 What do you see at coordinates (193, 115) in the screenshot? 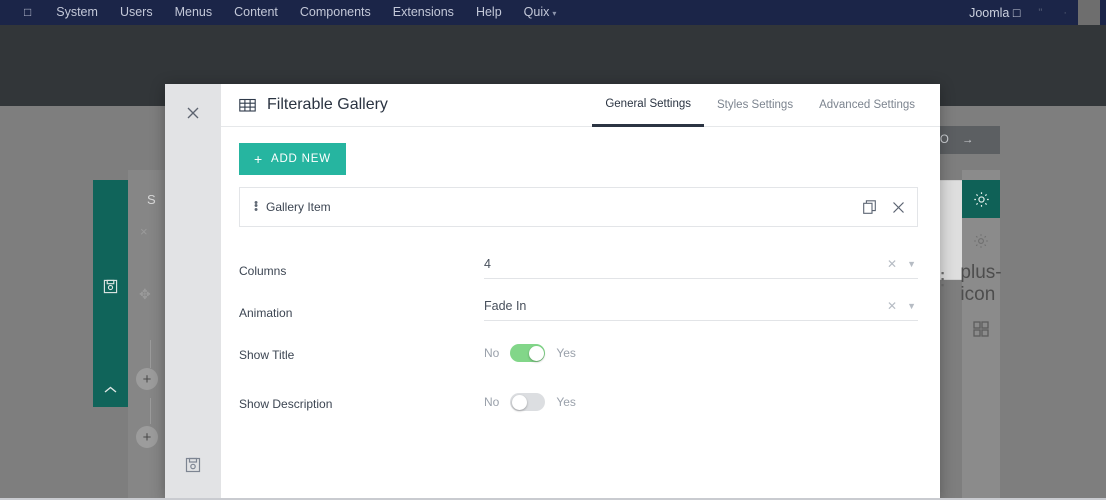
I see `modal-close-icon` at bounding box center [193, 115].